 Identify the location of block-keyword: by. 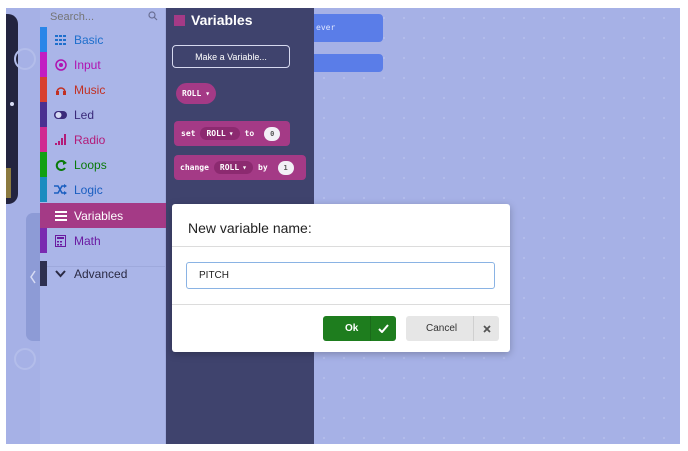
(263, 167).